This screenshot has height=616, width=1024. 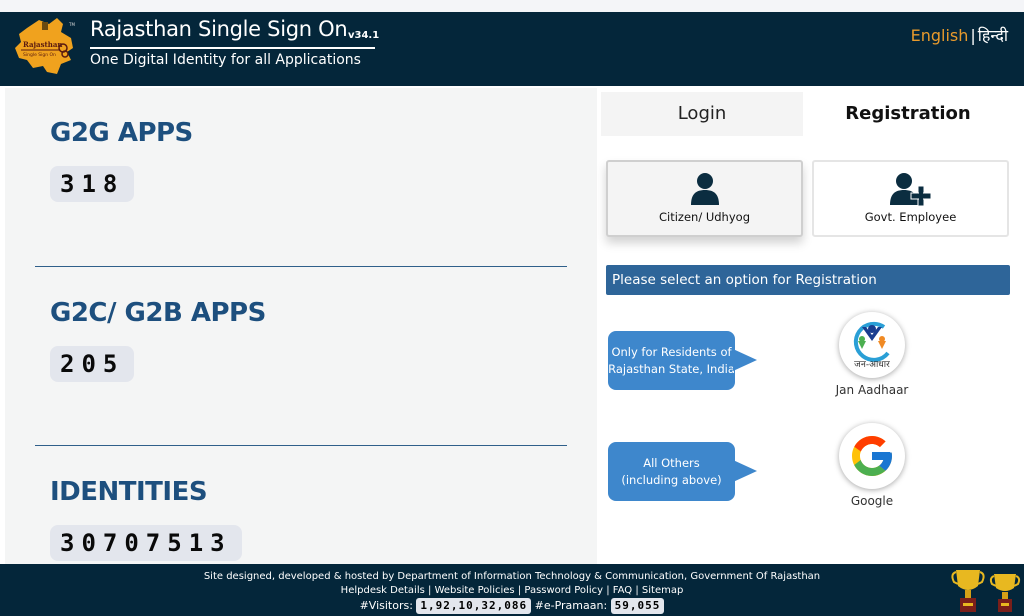 I want to click on stat-g2c-g2b-apps: G2C/ G2B APPS 205, so click(x=158, y=340).